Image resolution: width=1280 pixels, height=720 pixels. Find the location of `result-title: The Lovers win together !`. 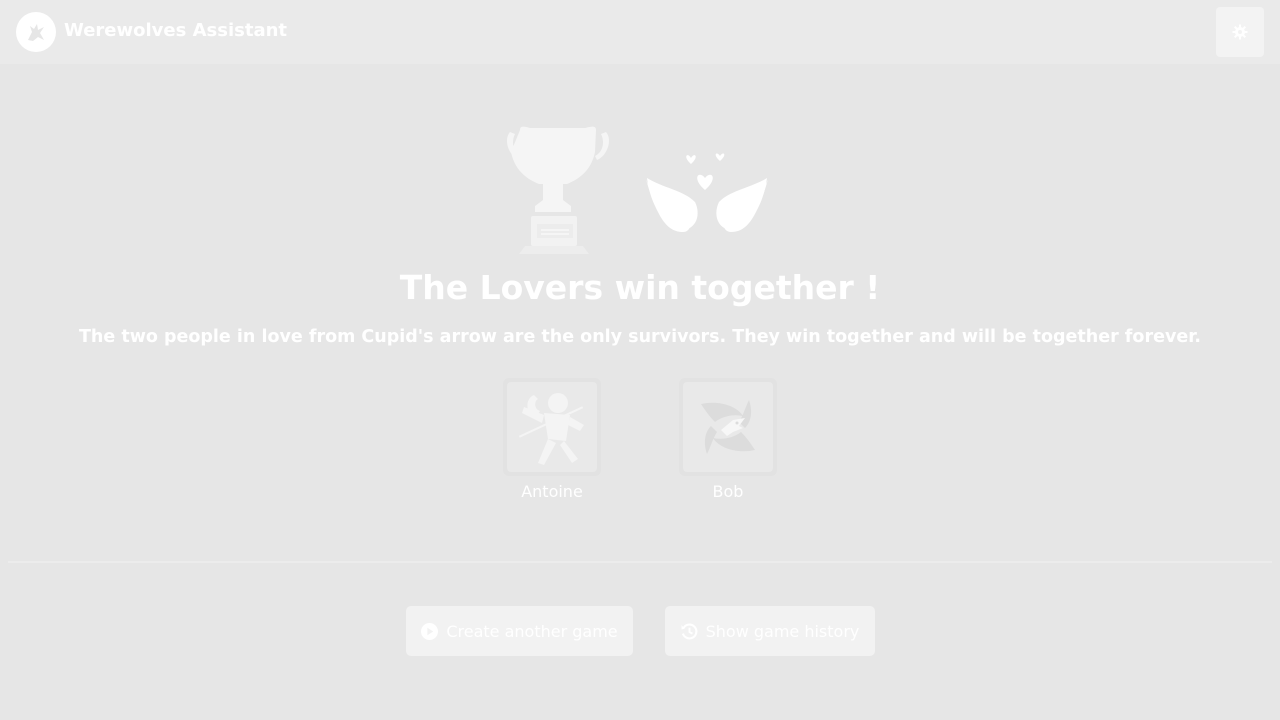

result-title: The Lovers win together ! is located at coordinates (640, 287).